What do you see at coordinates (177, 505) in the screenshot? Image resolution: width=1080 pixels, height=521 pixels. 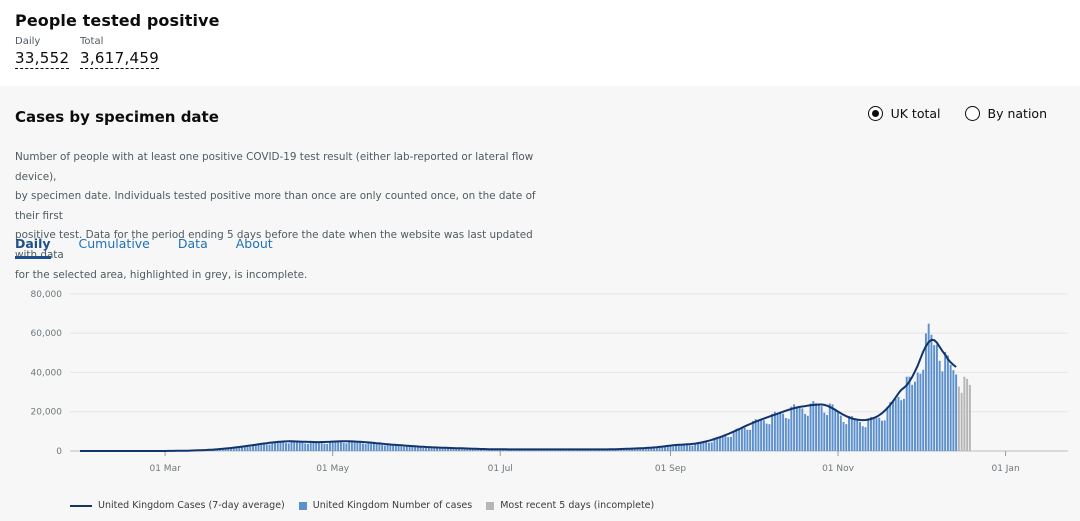 I see `legend-item-average: United Kingdom Cases (7-day average)` at bounding box center [177, 505].